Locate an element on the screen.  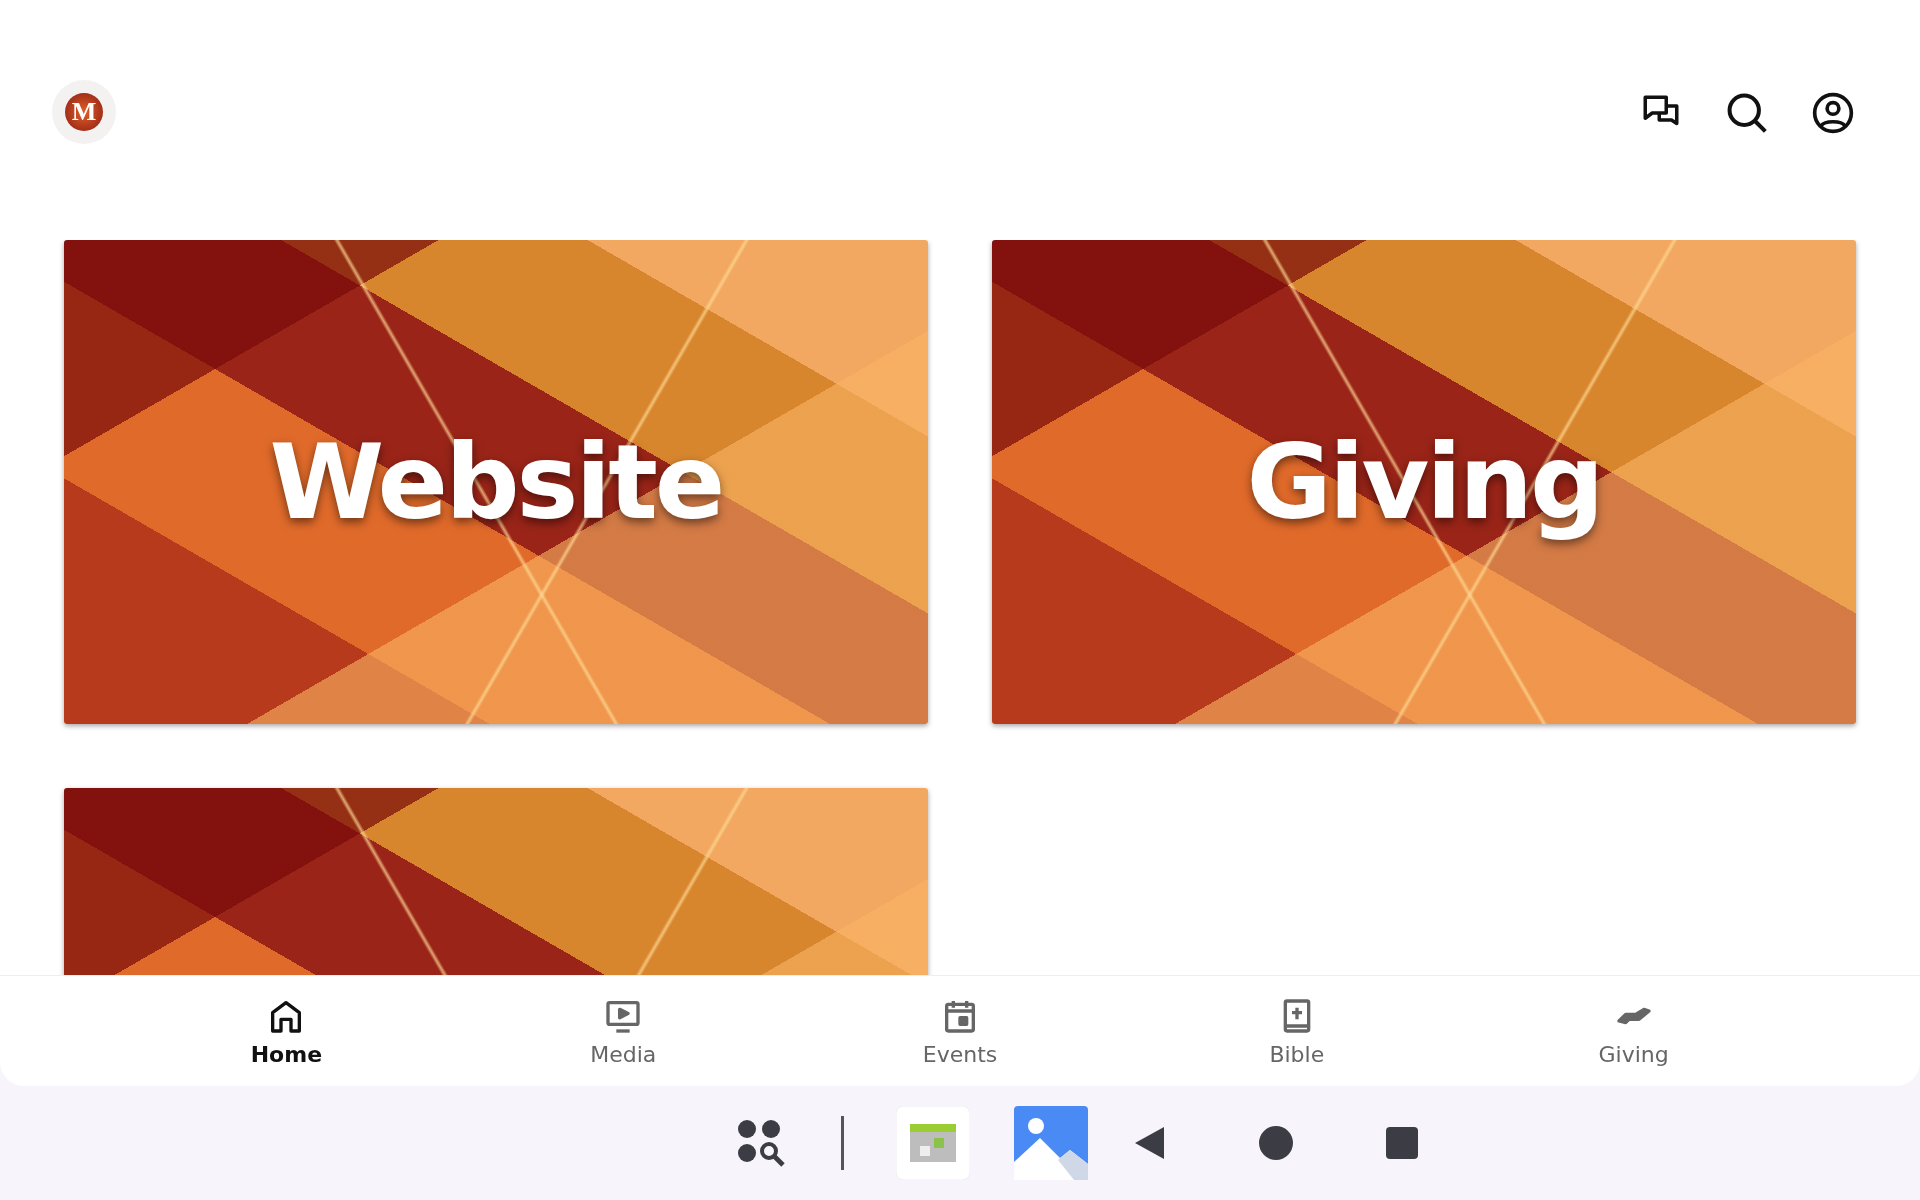
nav-tab: Bible is located at coordinates (1297, 1031).